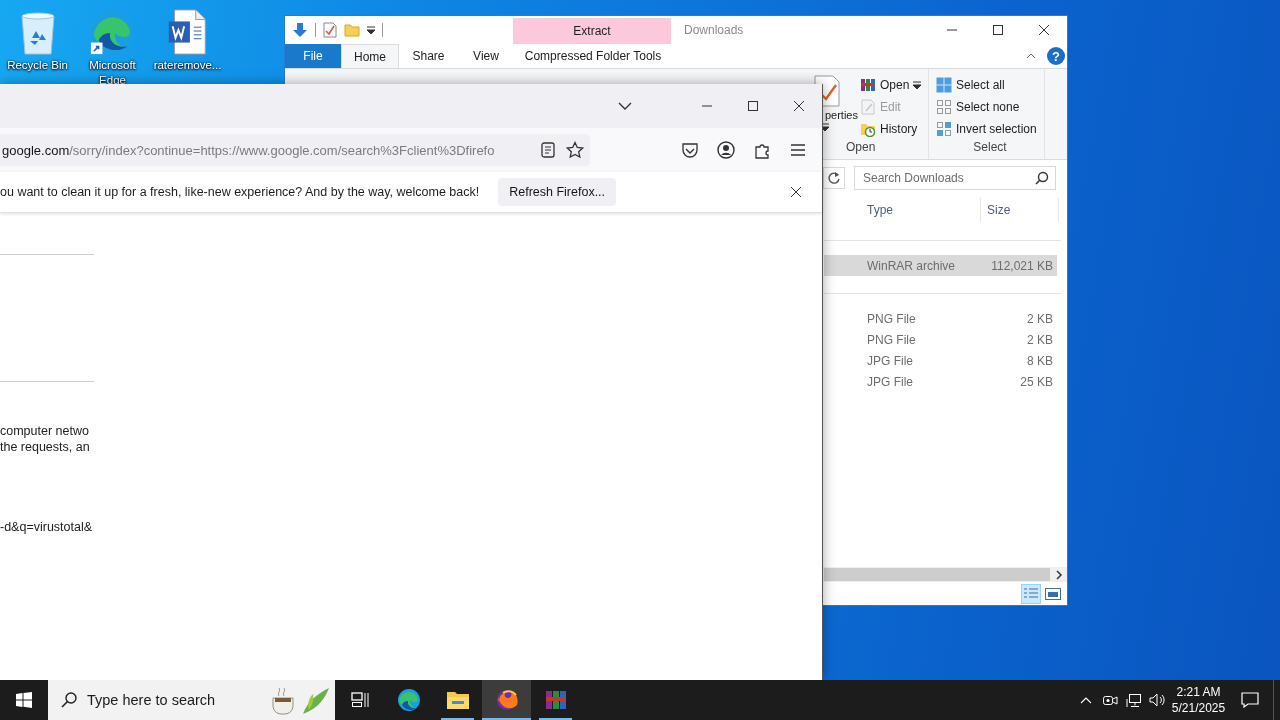 The width and height of the screenshot is (1280, 720). I want to click on text-line: the requests, an, so click(45, 447).